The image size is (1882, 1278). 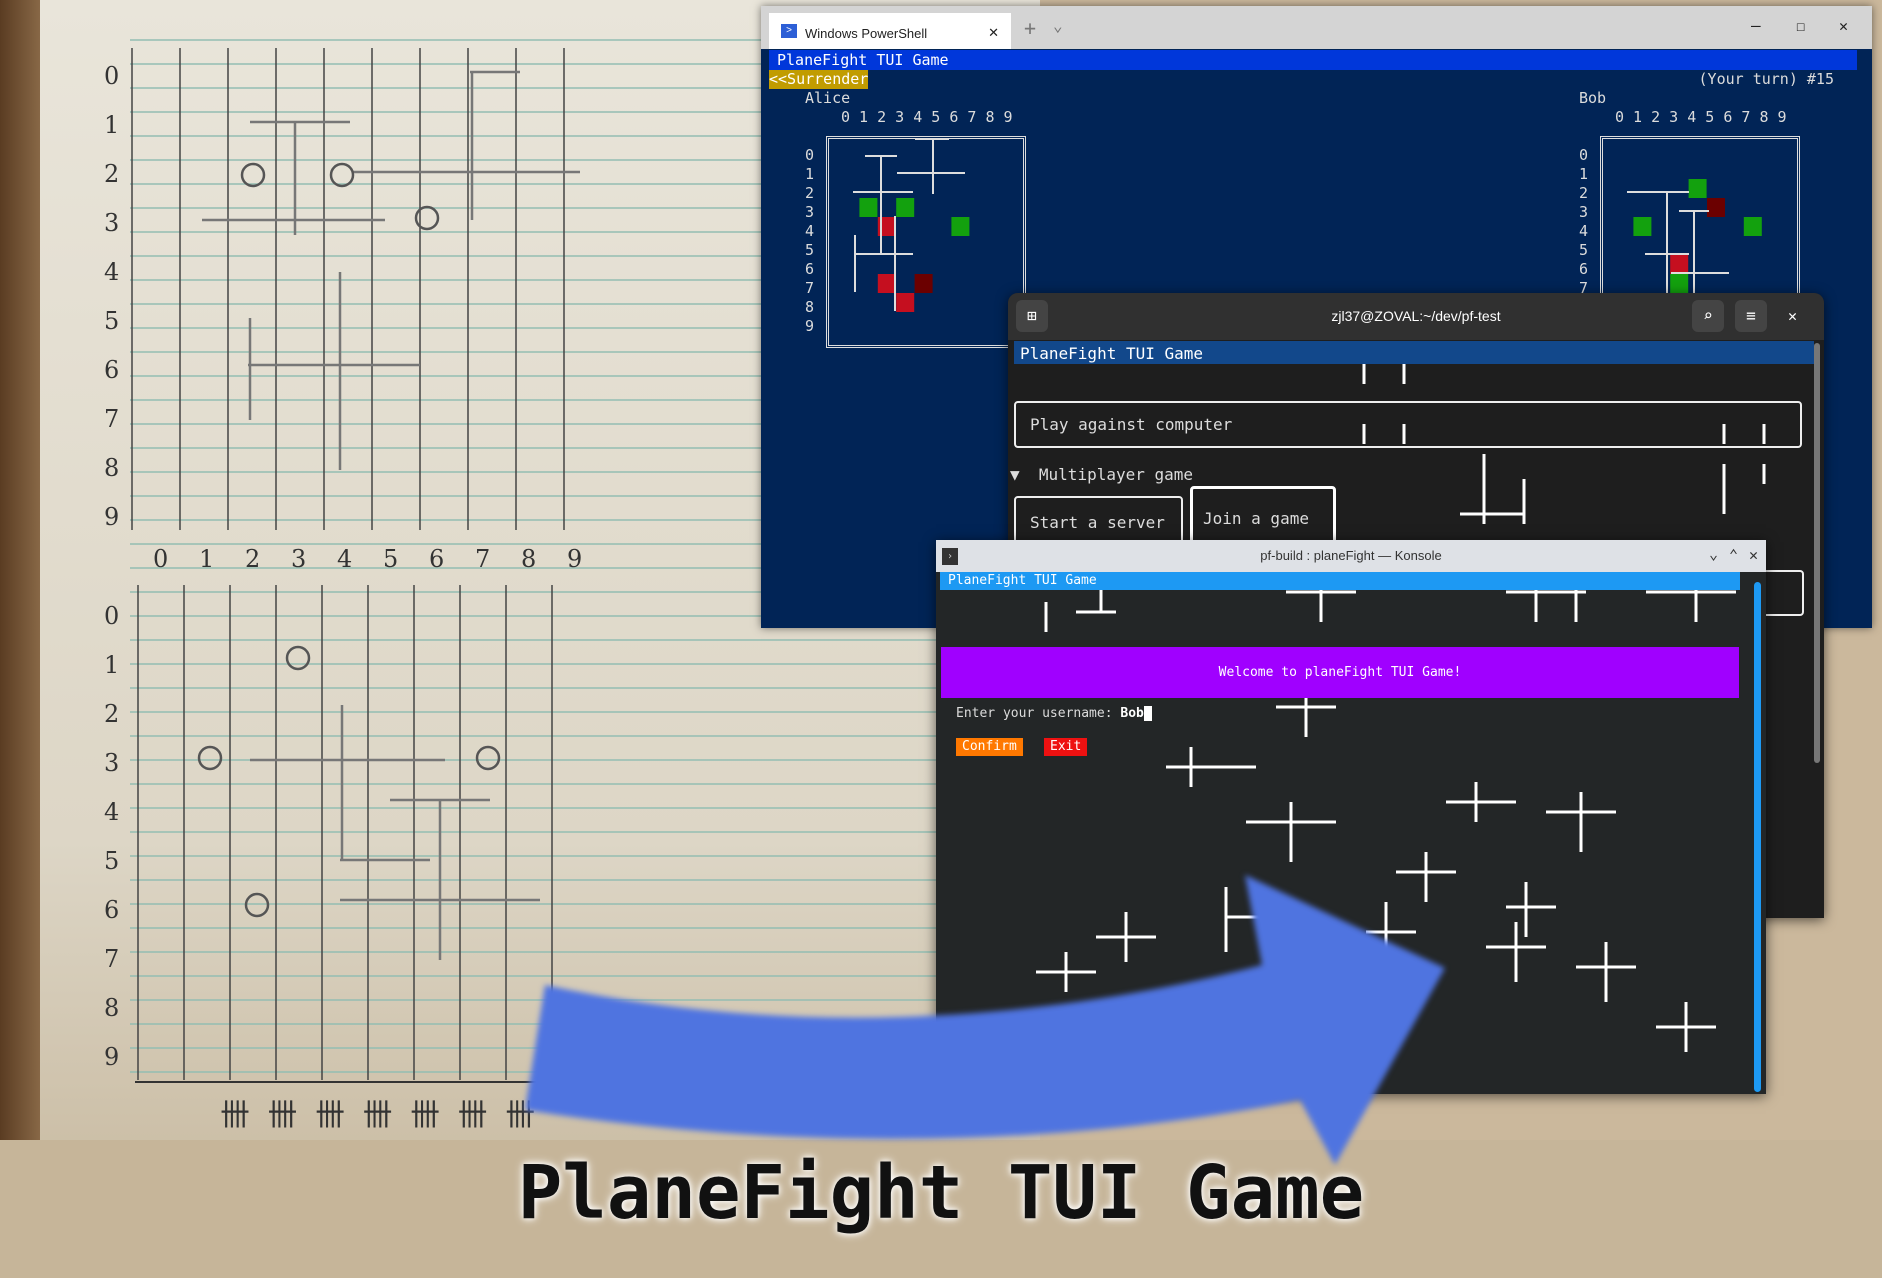 I want to click on arrow-icon, so click(x=985, y=1020).